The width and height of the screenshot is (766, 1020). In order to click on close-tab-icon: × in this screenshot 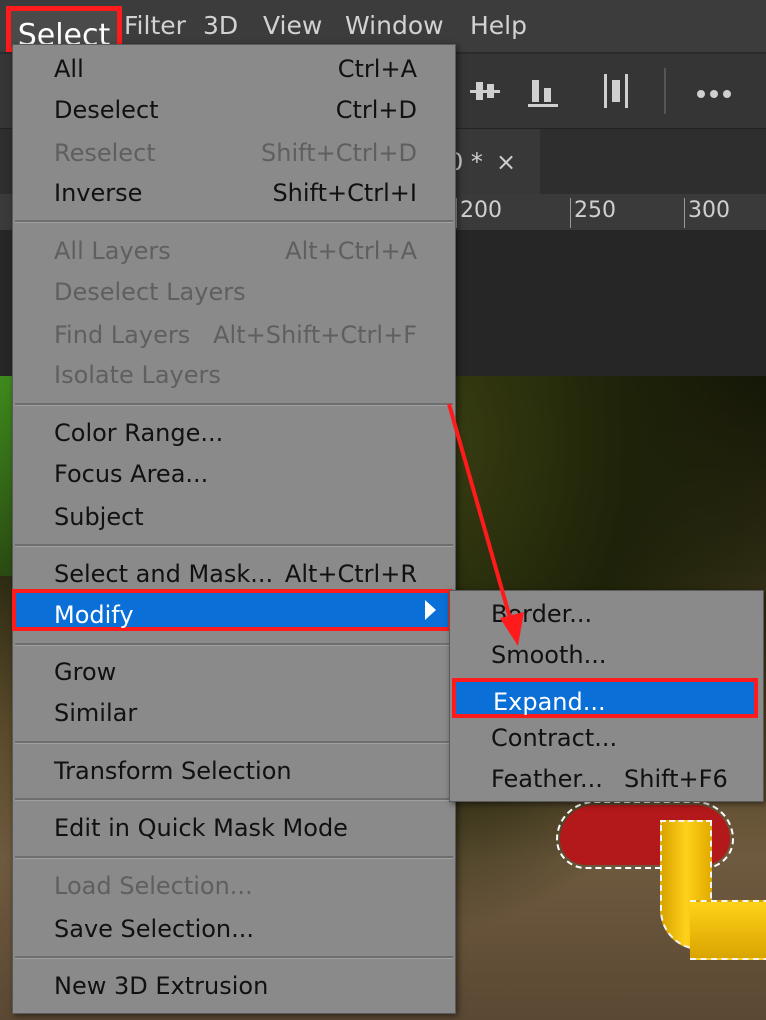, I will do `click(506, 162)`.